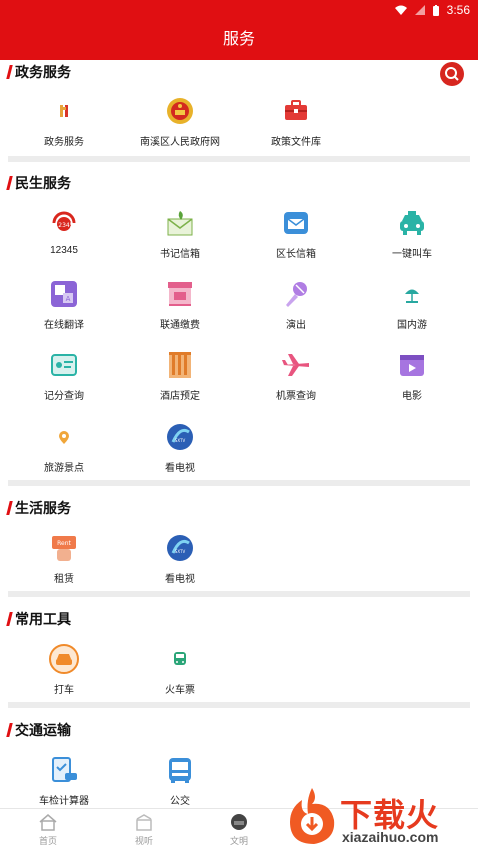 The width and height of the screenshot is (478, 849). I want to click on grid-item-rent: Rent 租赁, so click(64, 564).